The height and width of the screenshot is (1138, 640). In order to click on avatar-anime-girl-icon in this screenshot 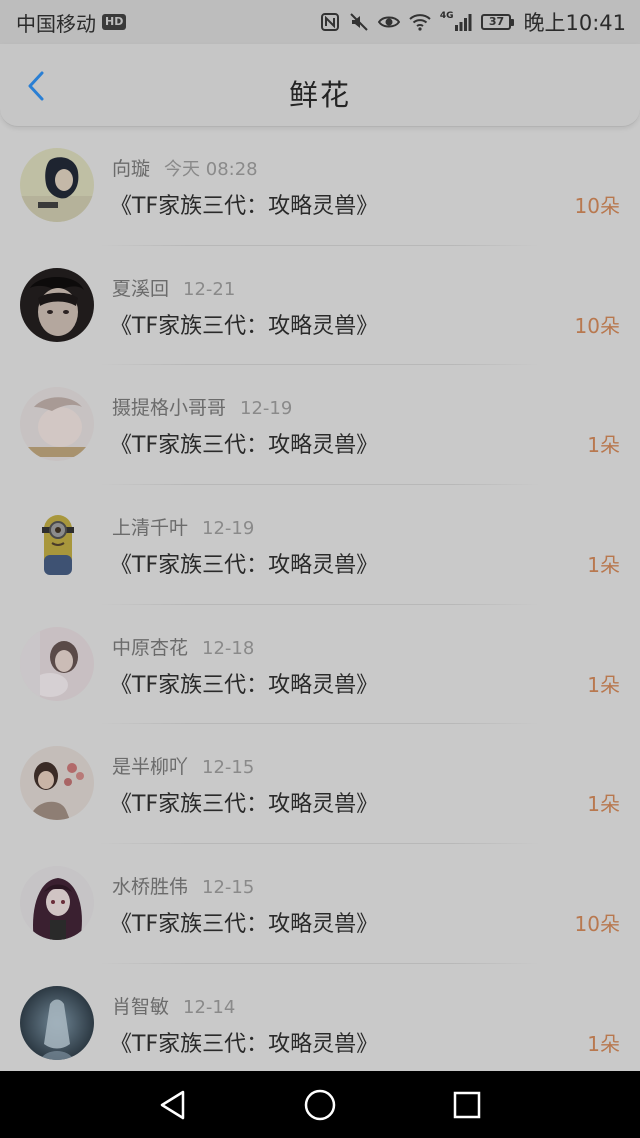, I will do `click(57, 903)`.